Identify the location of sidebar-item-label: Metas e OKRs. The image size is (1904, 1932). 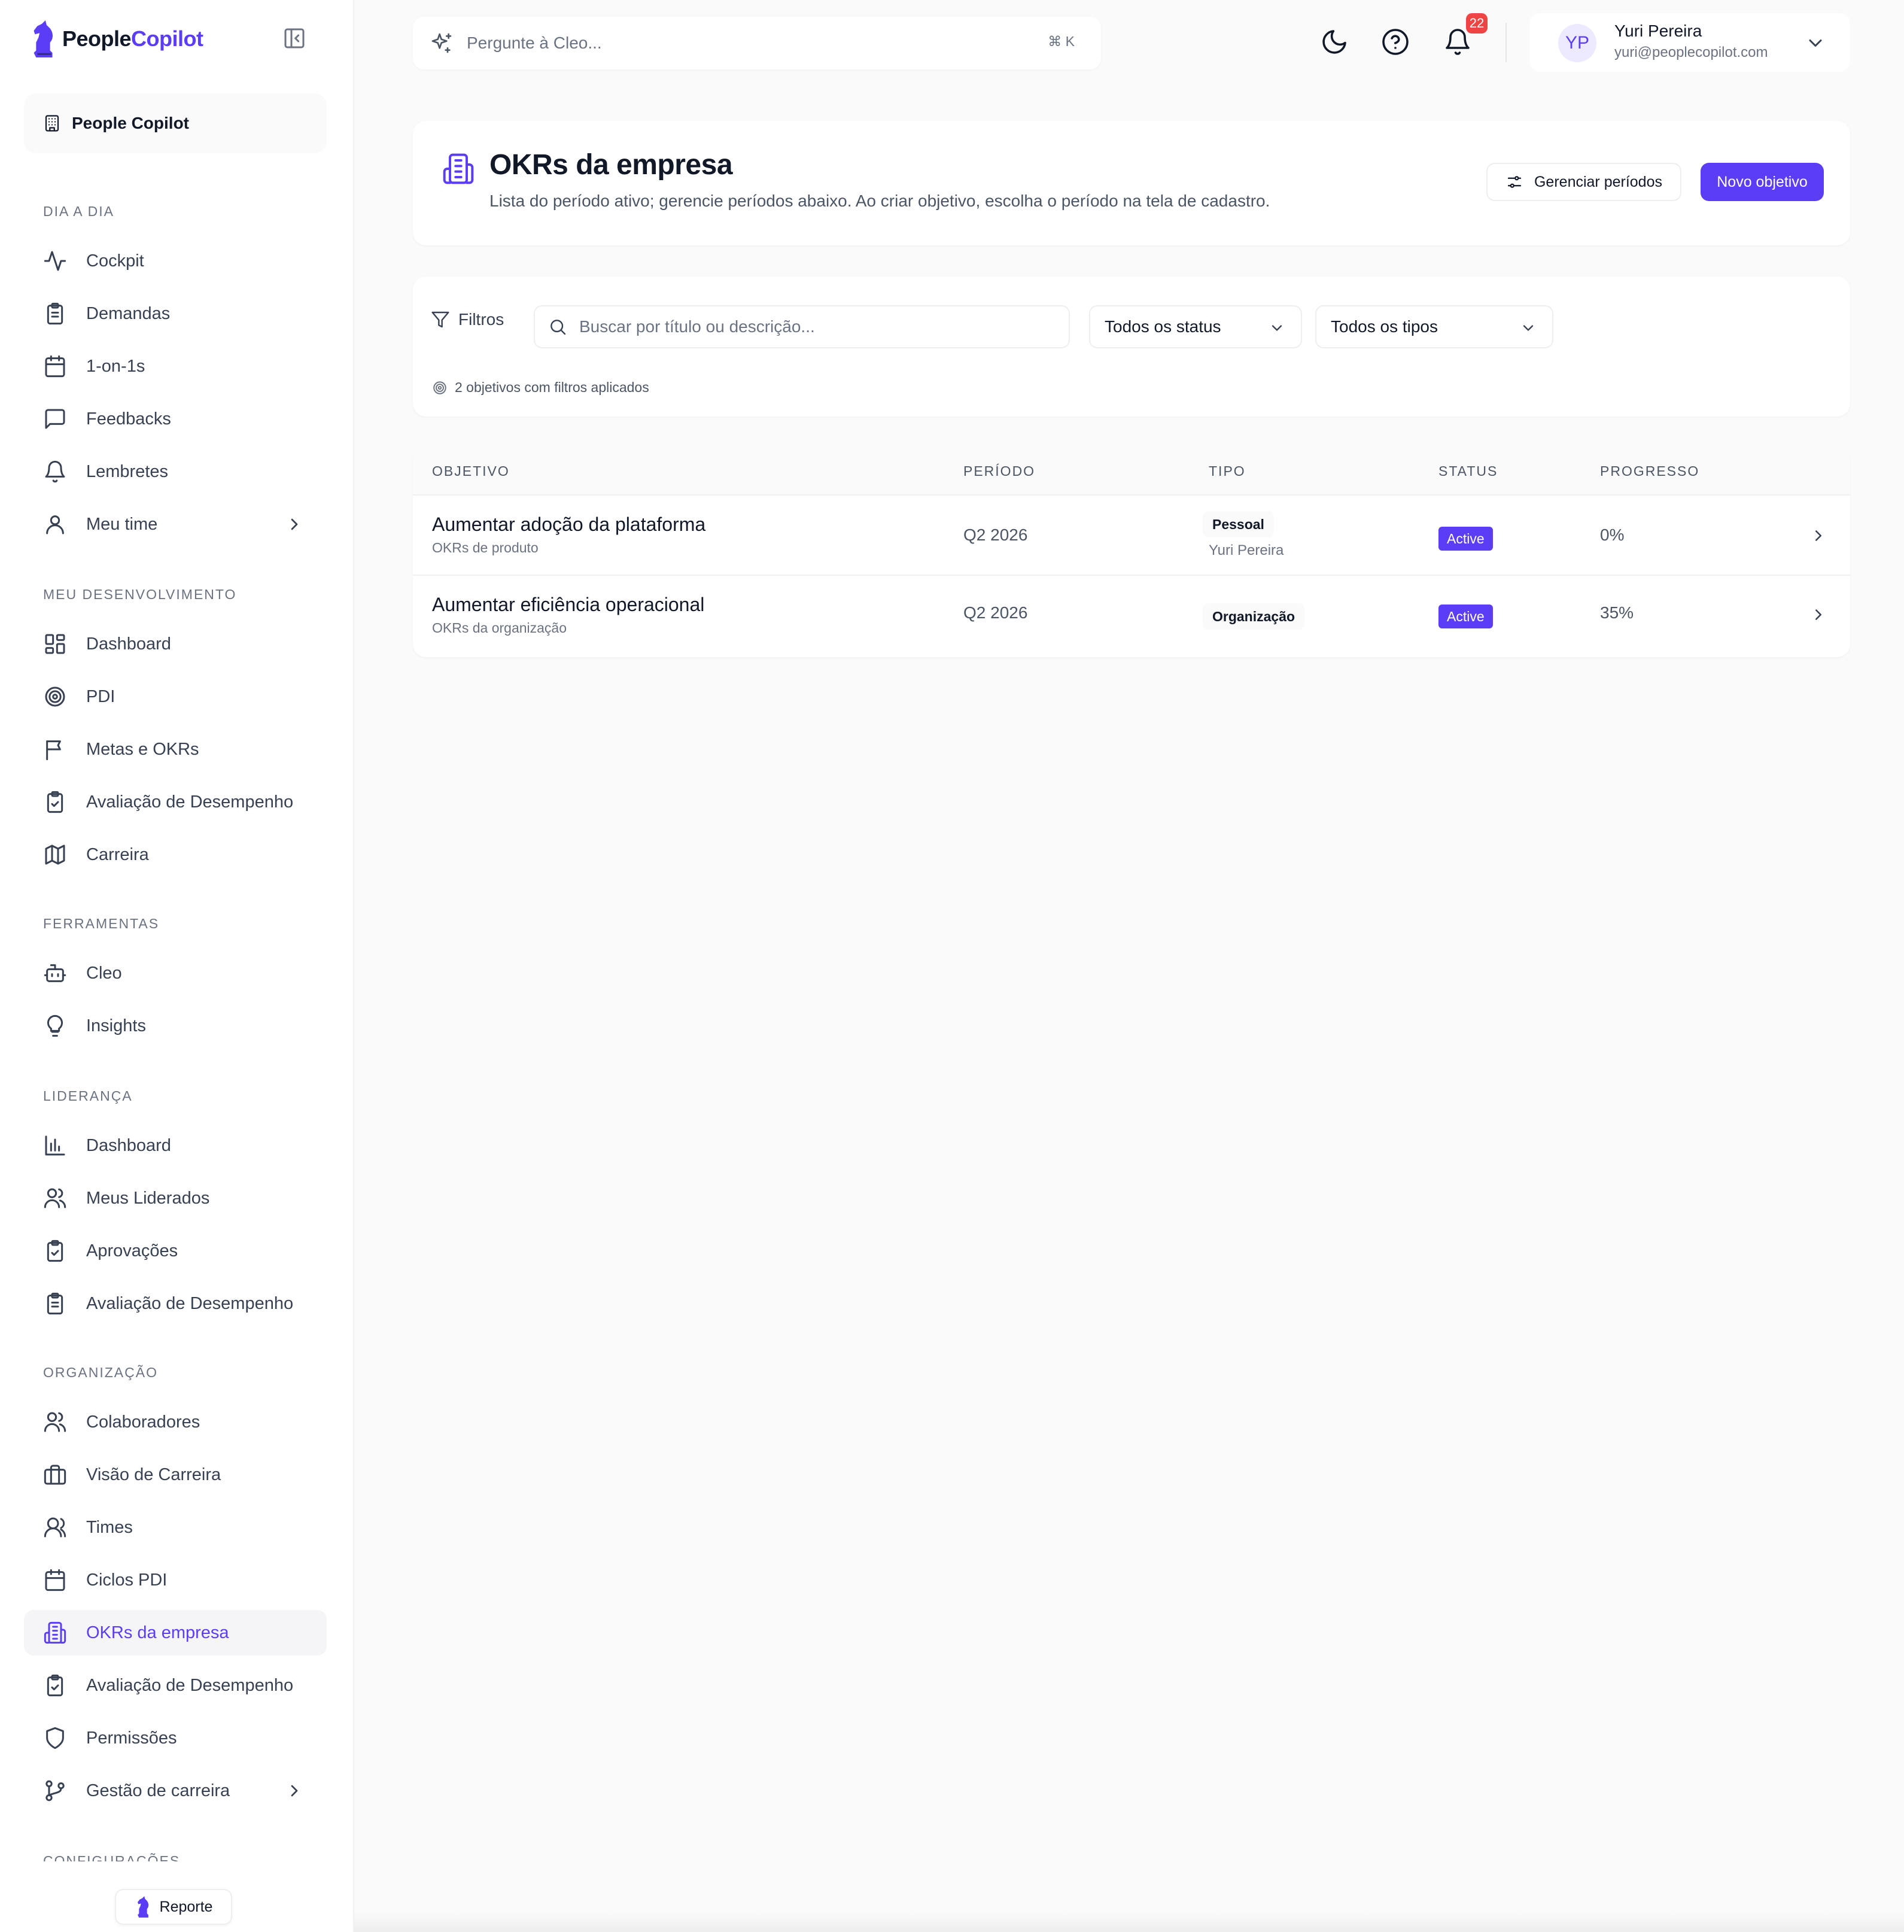
(142, 749).